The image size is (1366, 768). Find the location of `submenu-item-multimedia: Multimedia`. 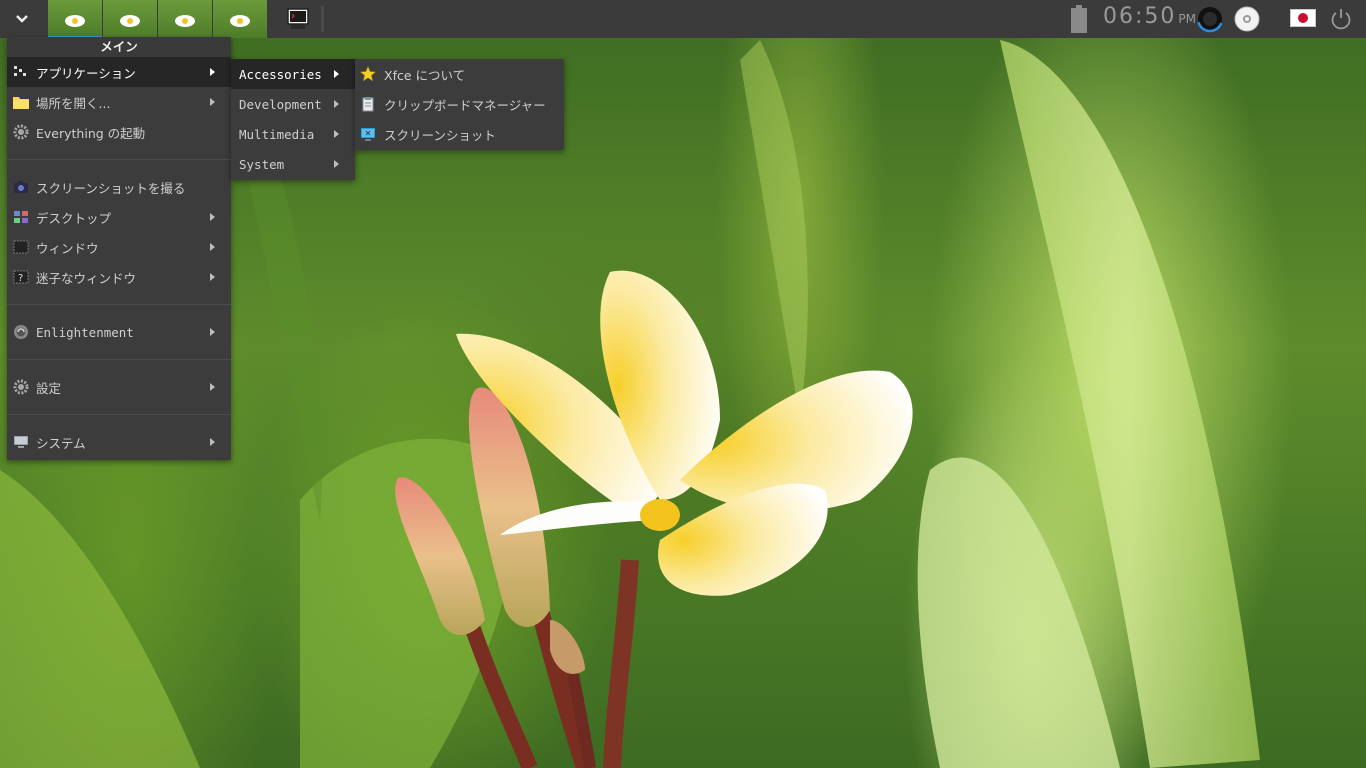

submenu-item-multimedia: Multimedia is located at coordinates (293, 134).